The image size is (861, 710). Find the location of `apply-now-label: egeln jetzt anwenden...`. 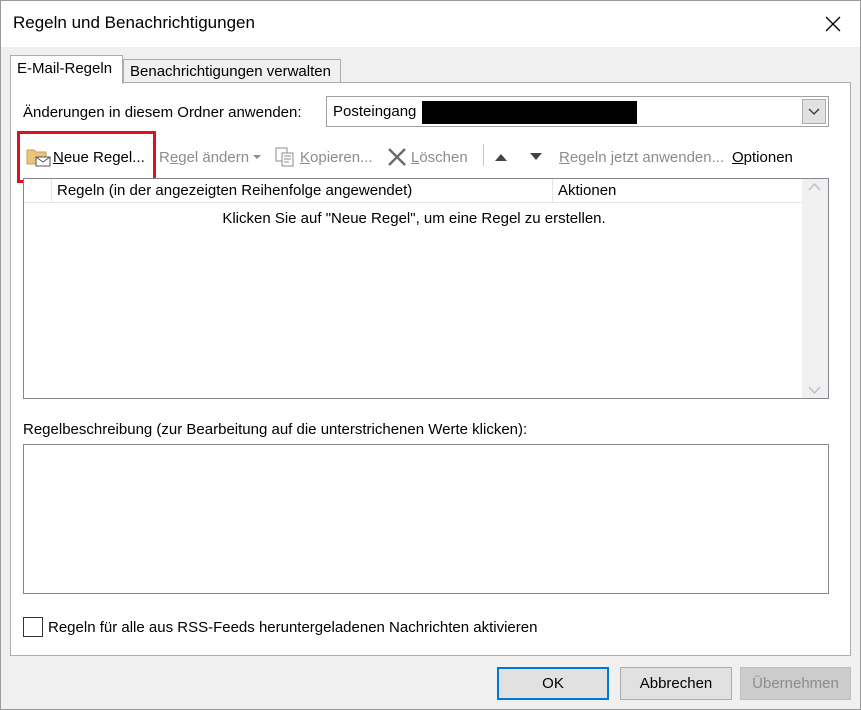

apply-now-label: egeln jetzt anwenden... is located at coordinates (647, 157).